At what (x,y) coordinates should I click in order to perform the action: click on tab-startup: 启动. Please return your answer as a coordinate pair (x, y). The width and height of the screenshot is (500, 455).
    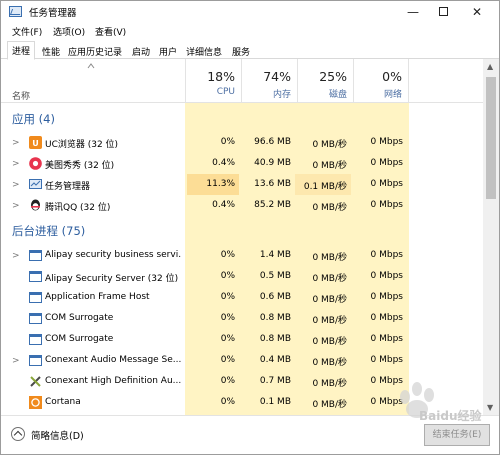
    Looking at the image, I should click on (141, 50).